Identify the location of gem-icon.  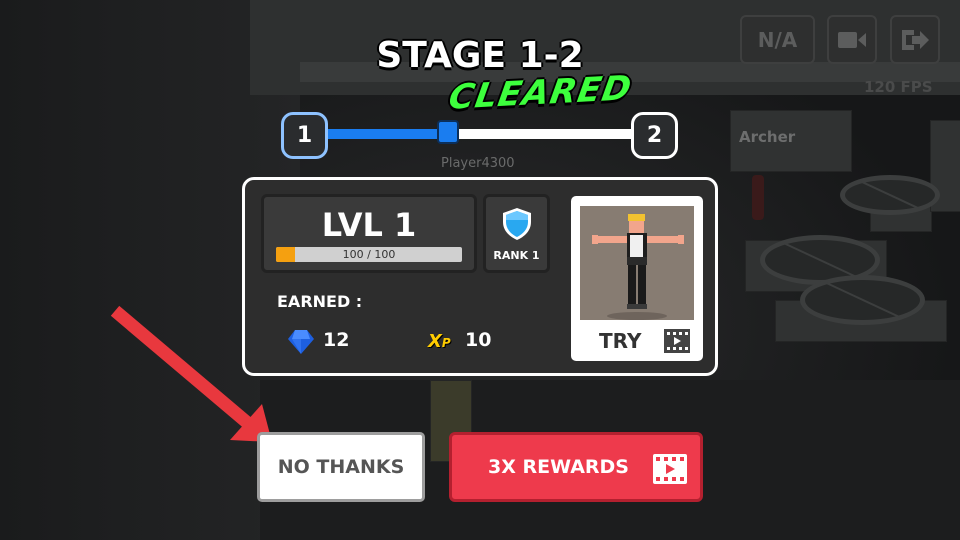
(301, 342).